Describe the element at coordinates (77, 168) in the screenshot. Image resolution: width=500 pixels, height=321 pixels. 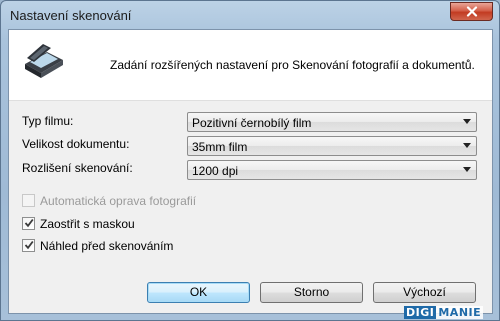
I see `resolution-label: Rozlišení skenování:` at that location.